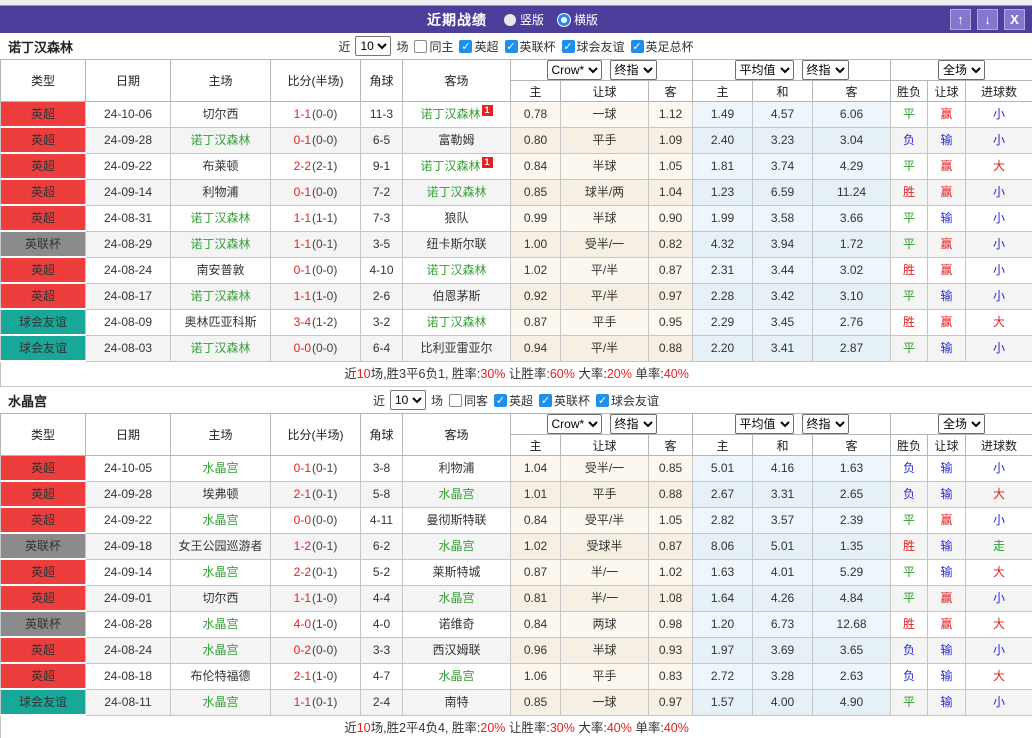  I want to click on avg-odds-away: 12.68, so click(852, 624).